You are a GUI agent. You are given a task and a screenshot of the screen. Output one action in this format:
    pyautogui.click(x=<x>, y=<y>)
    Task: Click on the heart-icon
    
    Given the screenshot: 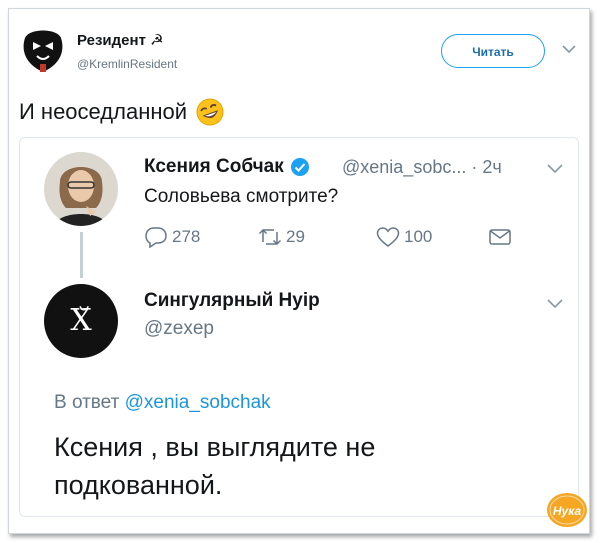 What is the action you would take?
    pyautogui.click(x=388, y=237)
    